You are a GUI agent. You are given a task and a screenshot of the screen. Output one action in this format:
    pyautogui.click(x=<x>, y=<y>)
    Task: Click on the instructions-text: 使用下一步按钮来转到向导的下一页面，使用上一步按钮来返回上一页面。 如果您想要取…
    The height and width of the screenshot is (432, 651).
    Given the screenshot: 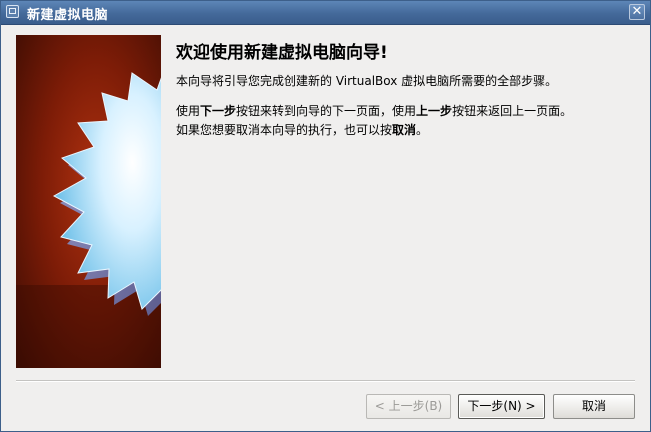 What is the action you would take?
    pyautogui.click(x=374, y=121)
    